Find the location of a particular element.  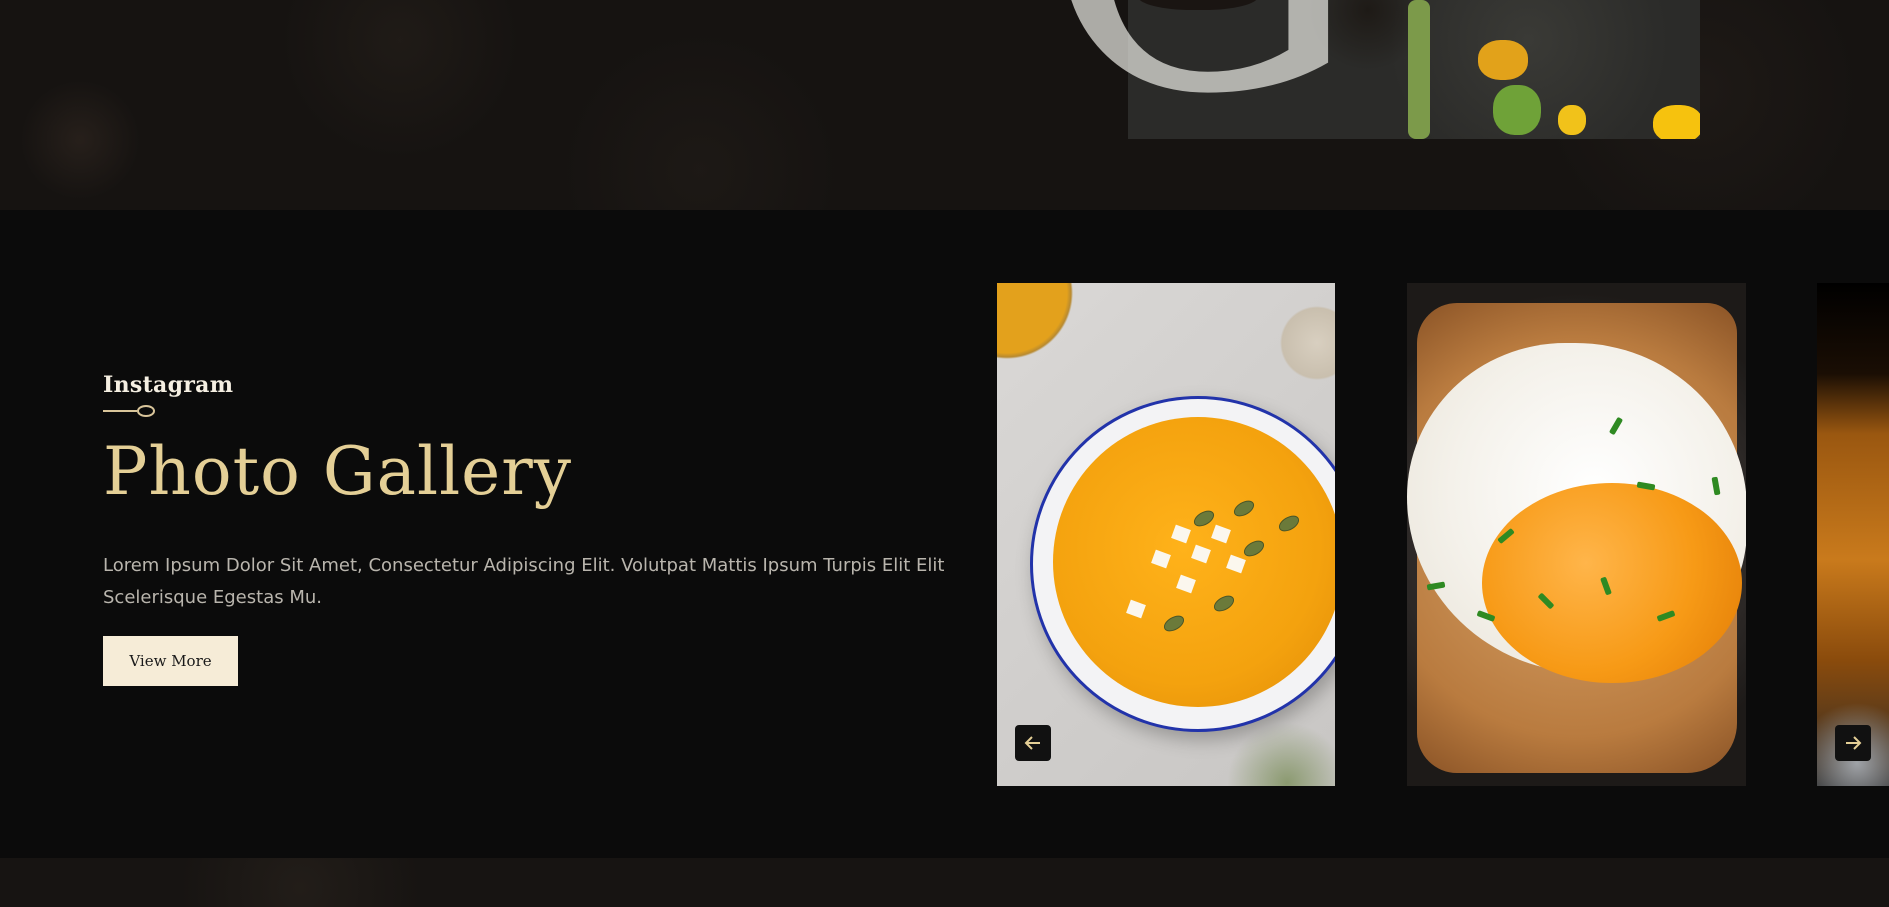

spoon-divider-icon is located at coordinates (129, 411).